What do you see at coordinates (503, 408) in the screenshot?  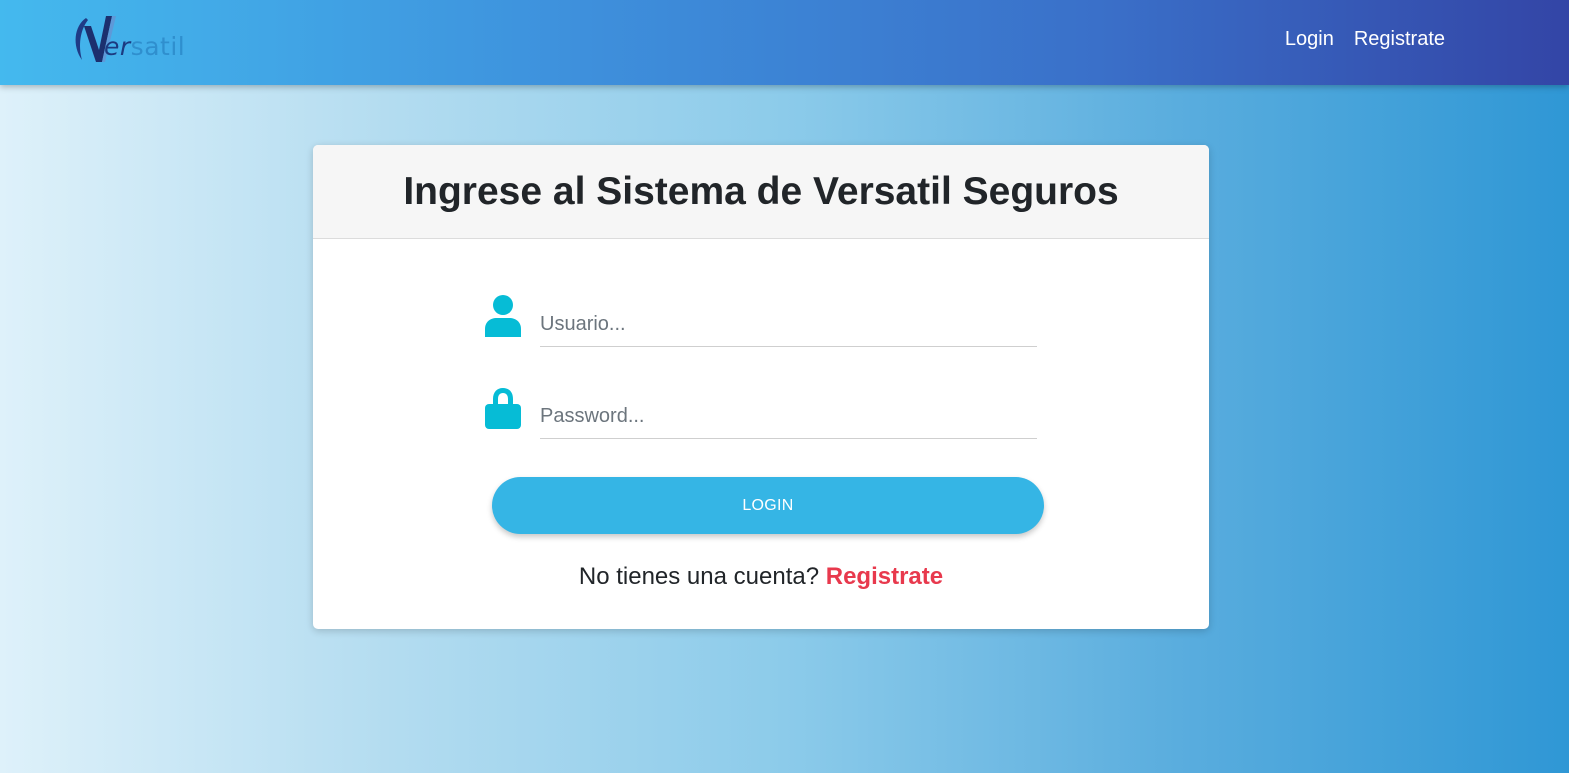 I see `lock-icon` at bounding box center [503, 408].